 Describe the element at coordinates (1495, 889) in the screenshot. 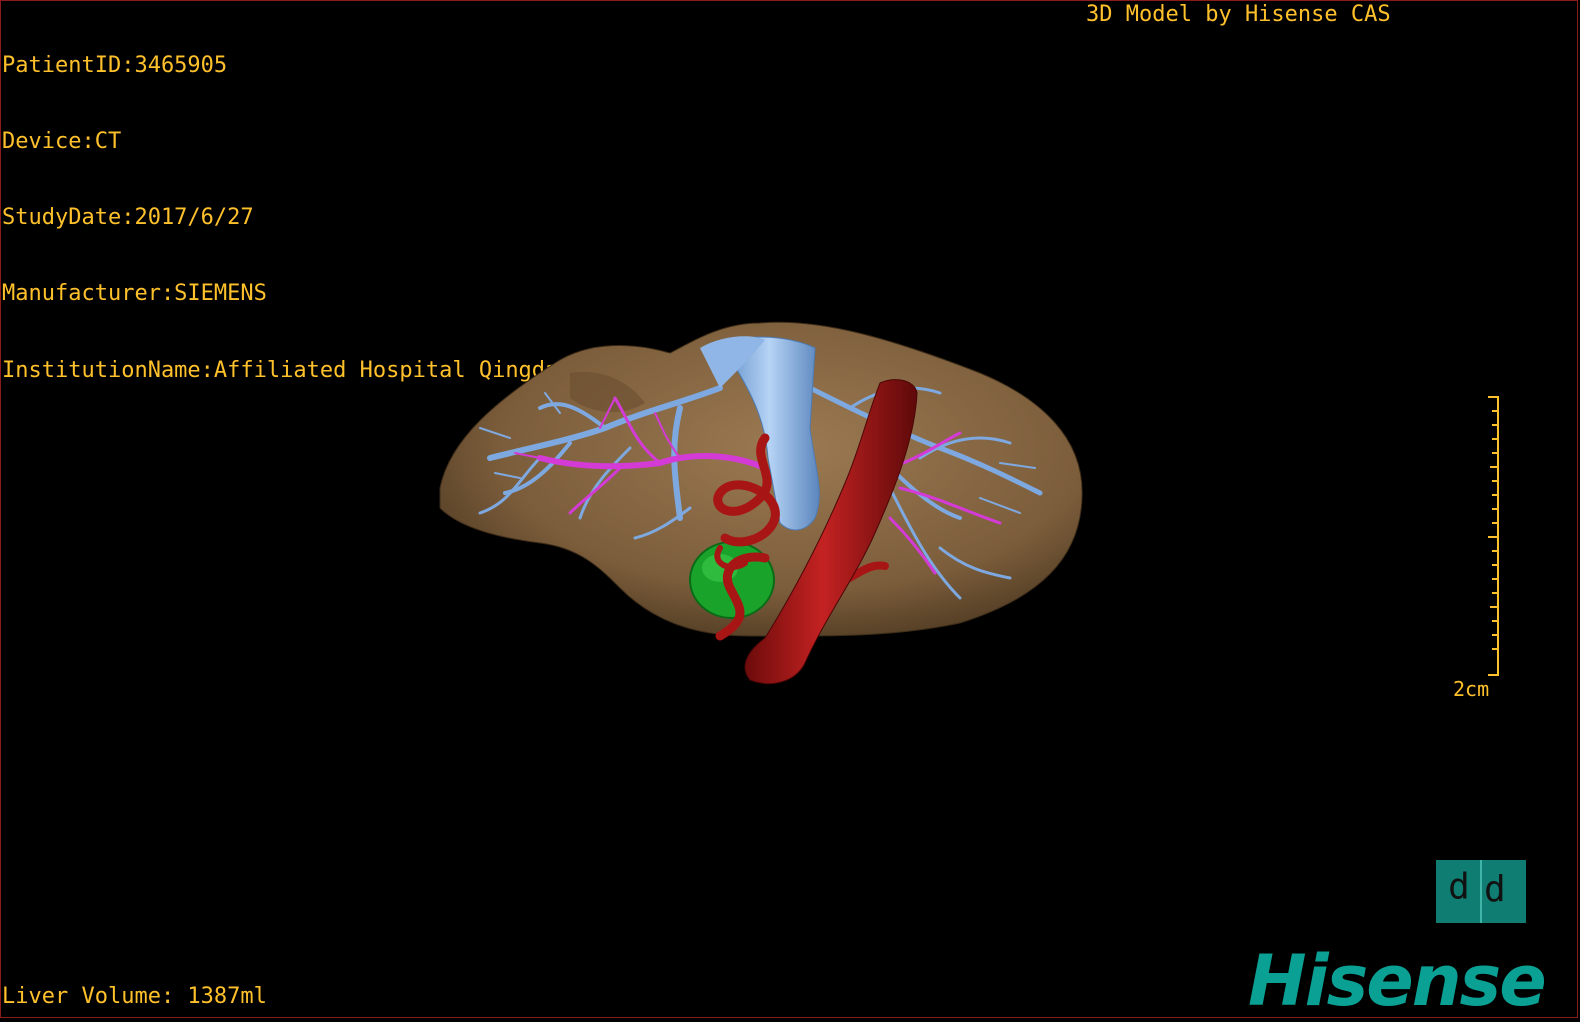

I see `pd-right-glyph: d` at that location.